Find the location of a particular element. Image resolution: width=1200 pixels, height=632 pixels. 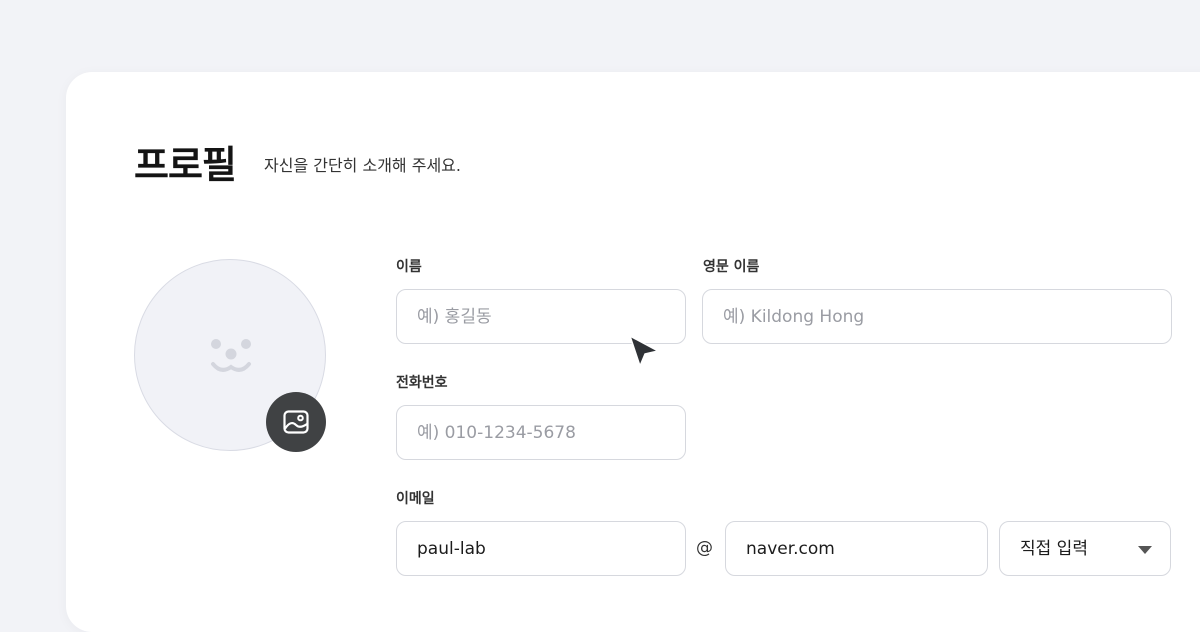

email-label: 이메일 is located at coordinates (415, 499).